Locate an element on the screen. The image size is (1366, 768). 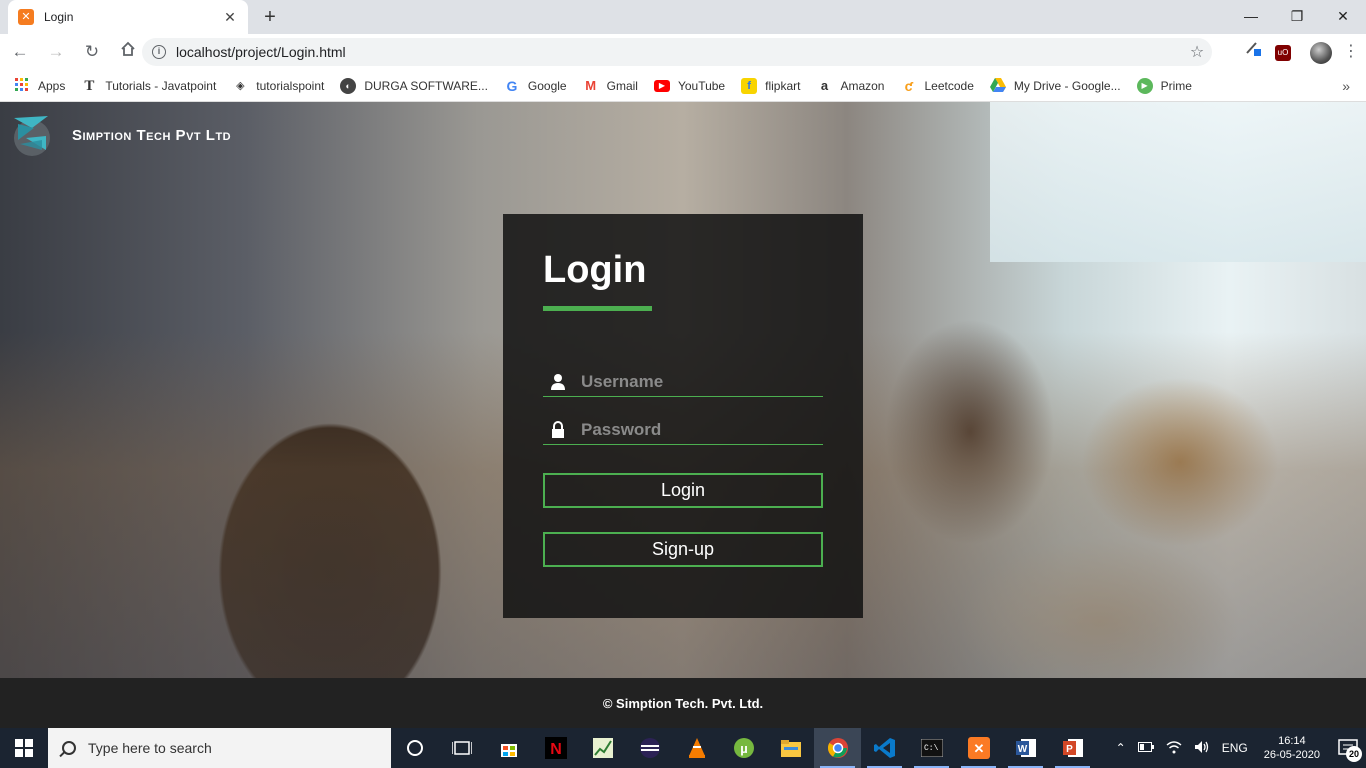
bookmark-amazon: a Amazon is located at coordinates (850, 86).